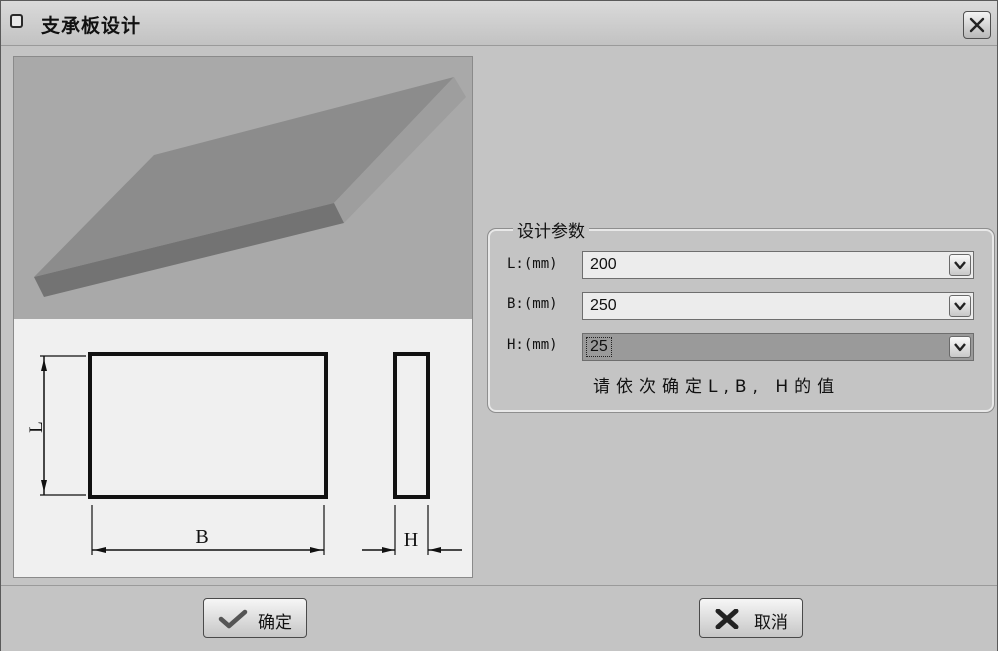 The height and width of the screenshot is (651, 998). I want to click on param-l-value: 200, so click(603, 265).